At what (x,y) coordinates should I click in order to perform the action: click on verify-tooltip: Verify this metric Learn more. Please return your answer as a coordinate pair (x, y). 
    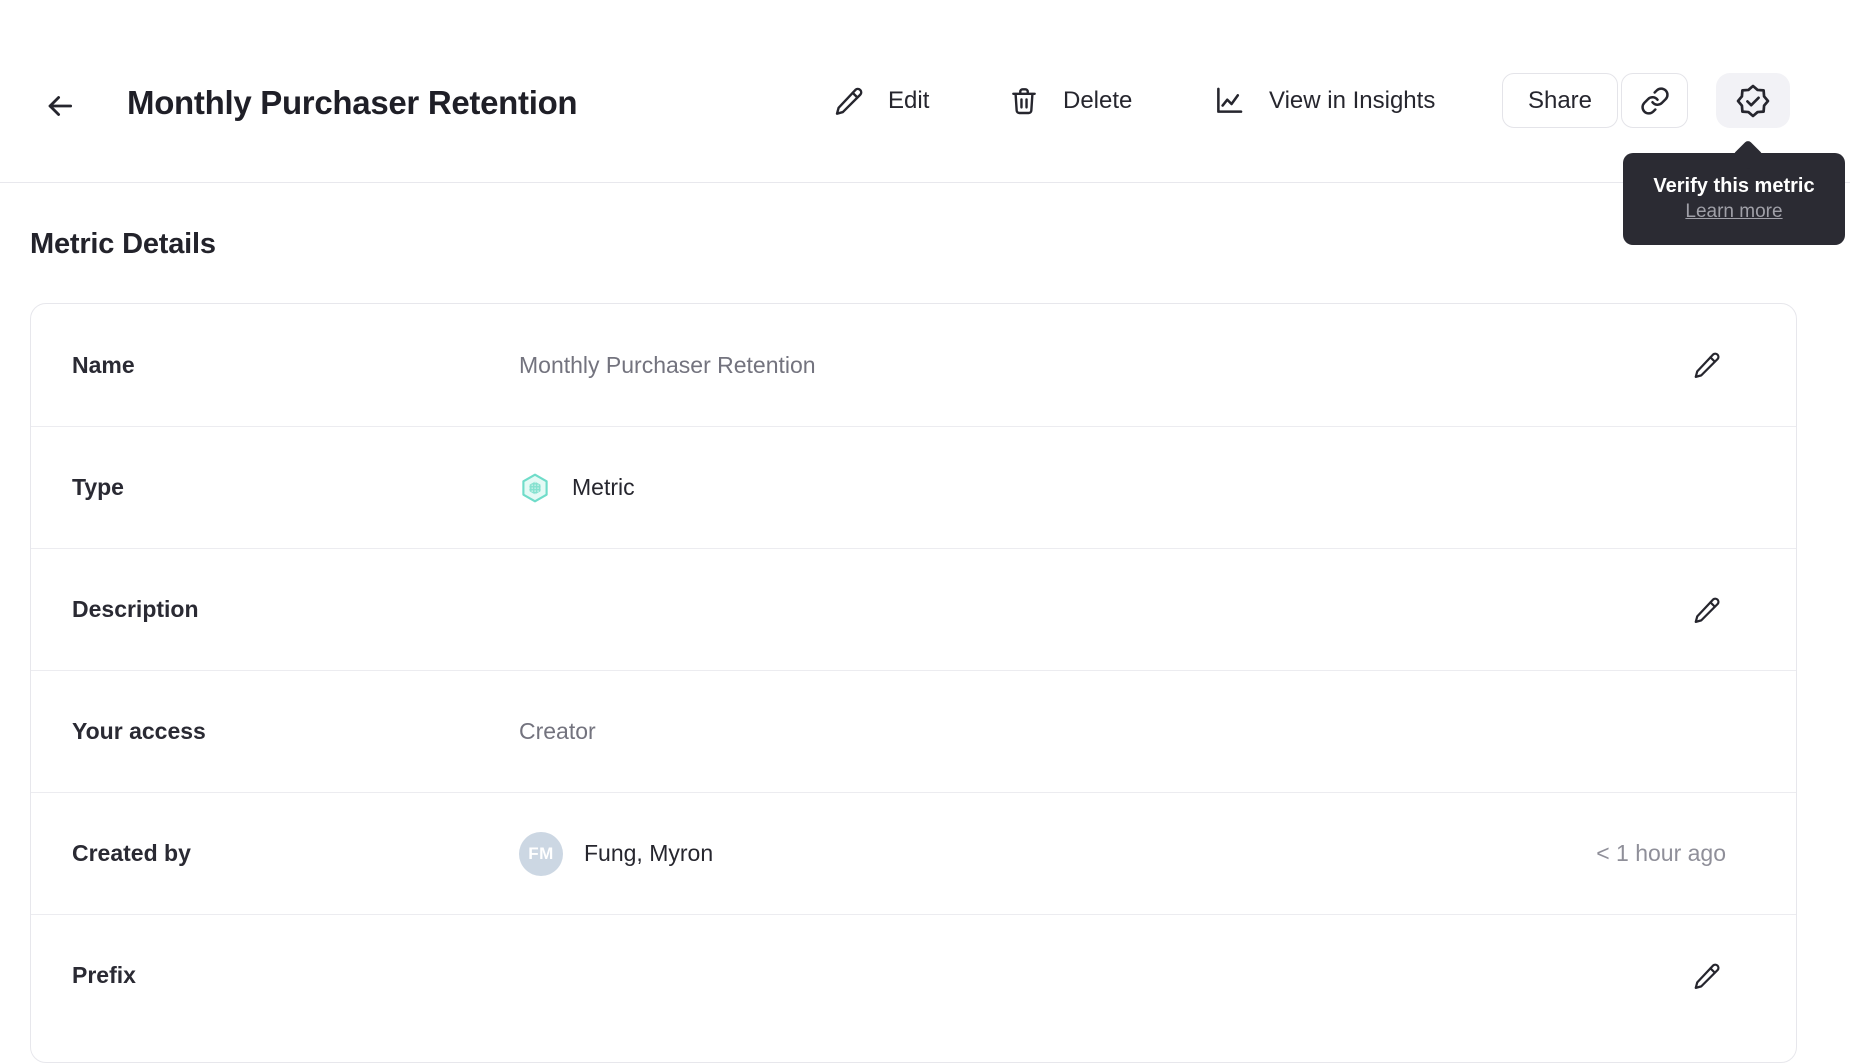
    Looking at the image, I should click on (1734, 192).